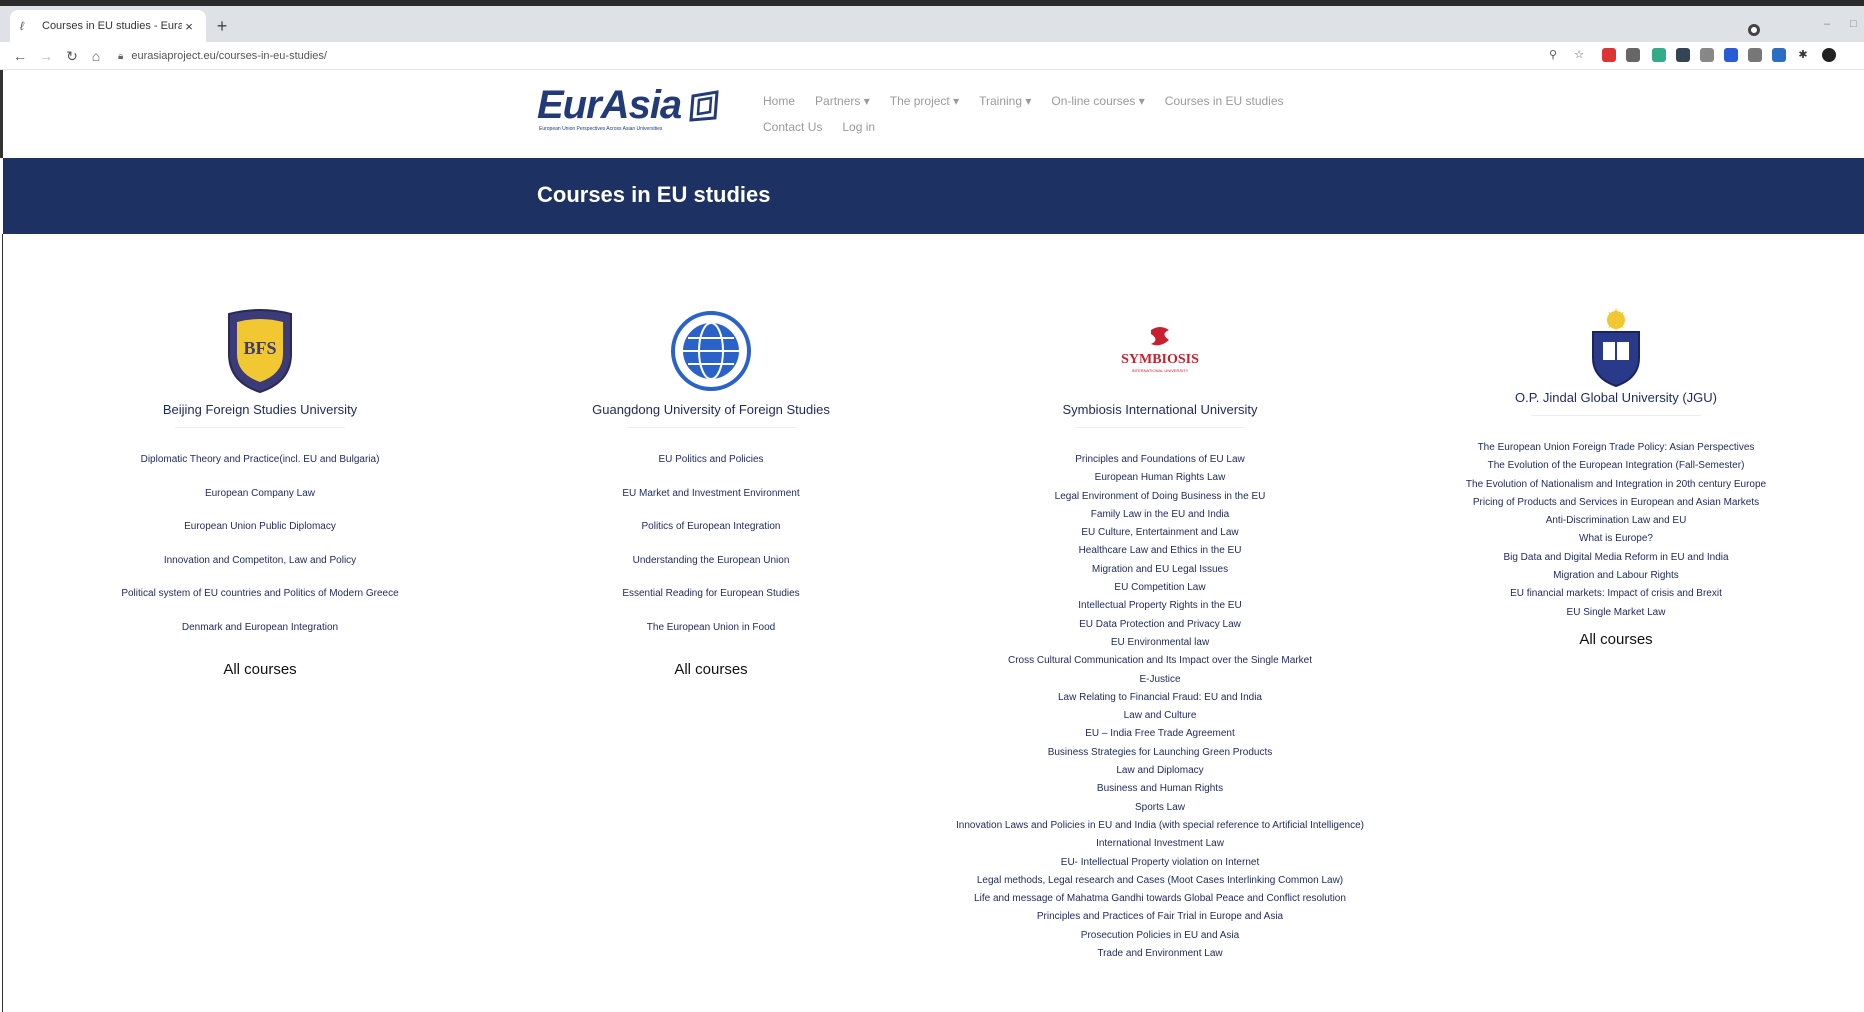 This screenshot has height=1012, width=1864. Describe the element at coordinates (1616, 524) in the screenshot. I see `course-link: Anti-Discrimination Law and EU` at that location.